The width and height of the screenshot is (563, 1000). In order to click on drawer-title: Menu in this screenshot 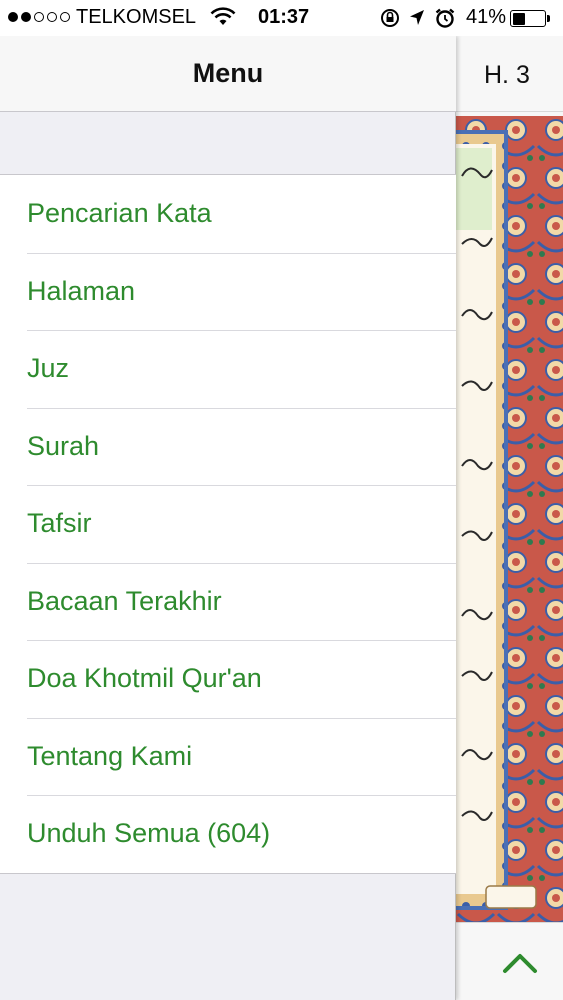, I will do `click(228, 73)`.